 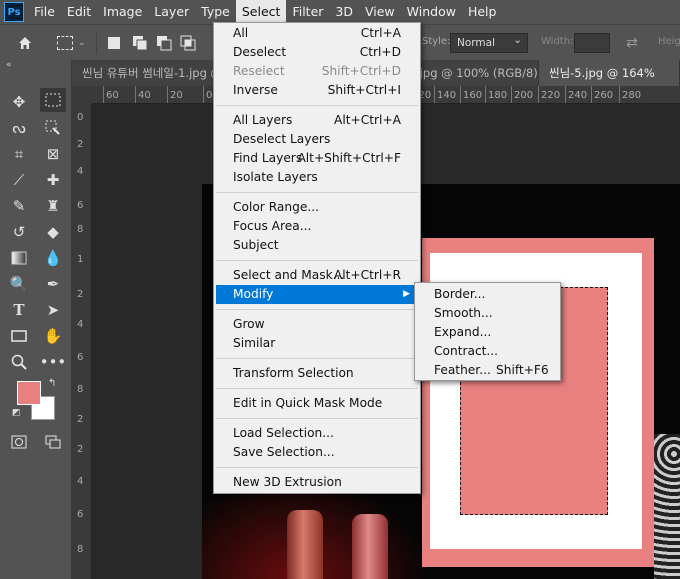 What do you see at coordinates (431, 12) in the screenshot?
I see `menu-window: Window` at bounding box center [431, 12].